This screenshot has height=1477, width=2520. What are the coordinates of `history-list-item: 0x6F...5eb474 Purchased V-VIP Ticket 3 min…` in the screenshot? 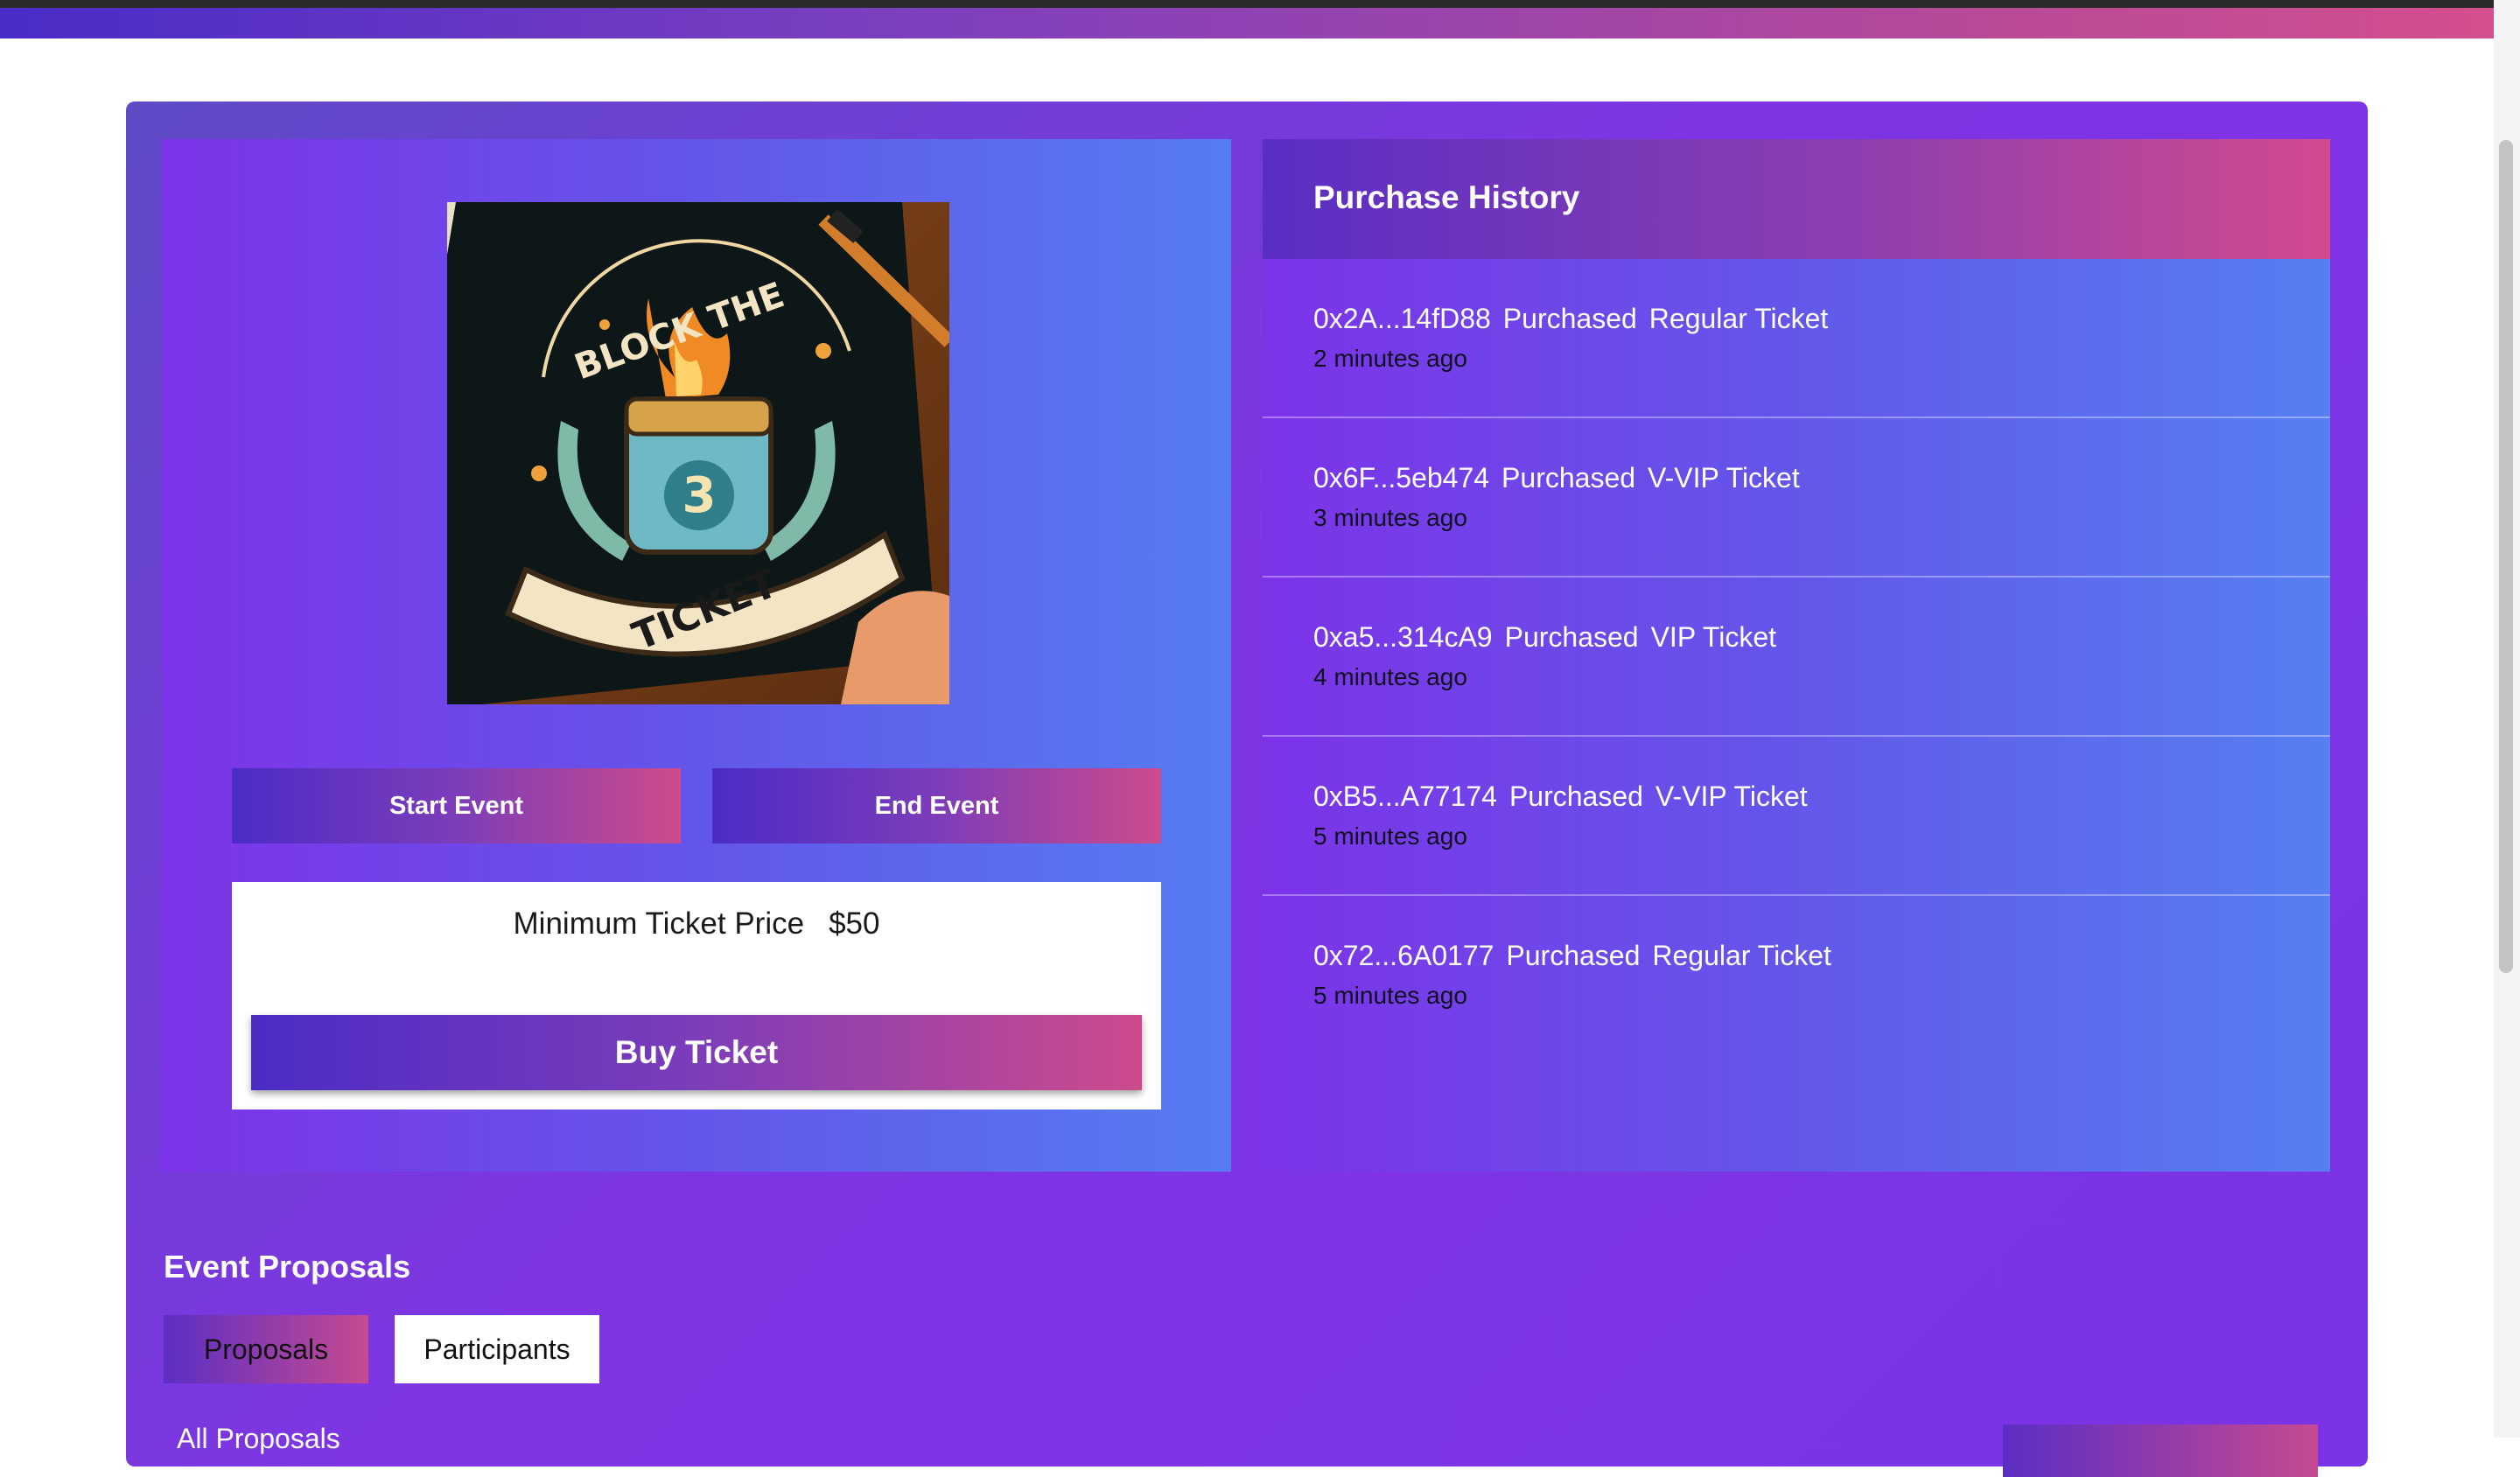 It's located at (1796, 498).